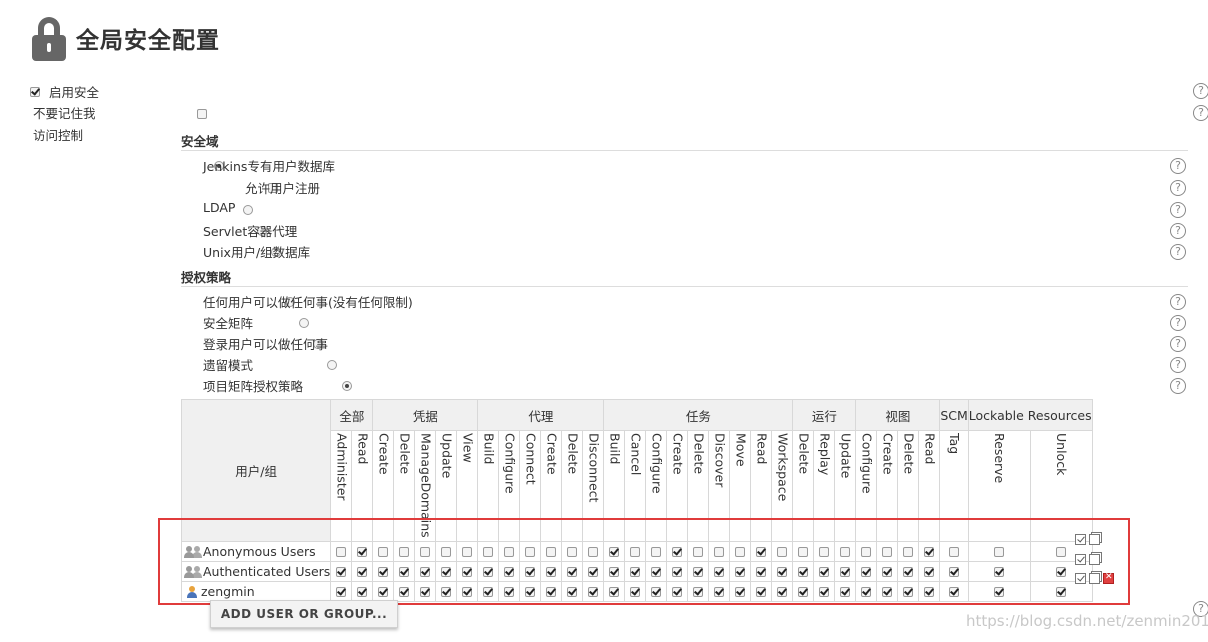 The image size is (1208, 642). I want to click on enable-security-label: 启用安全, so click(74, 92).